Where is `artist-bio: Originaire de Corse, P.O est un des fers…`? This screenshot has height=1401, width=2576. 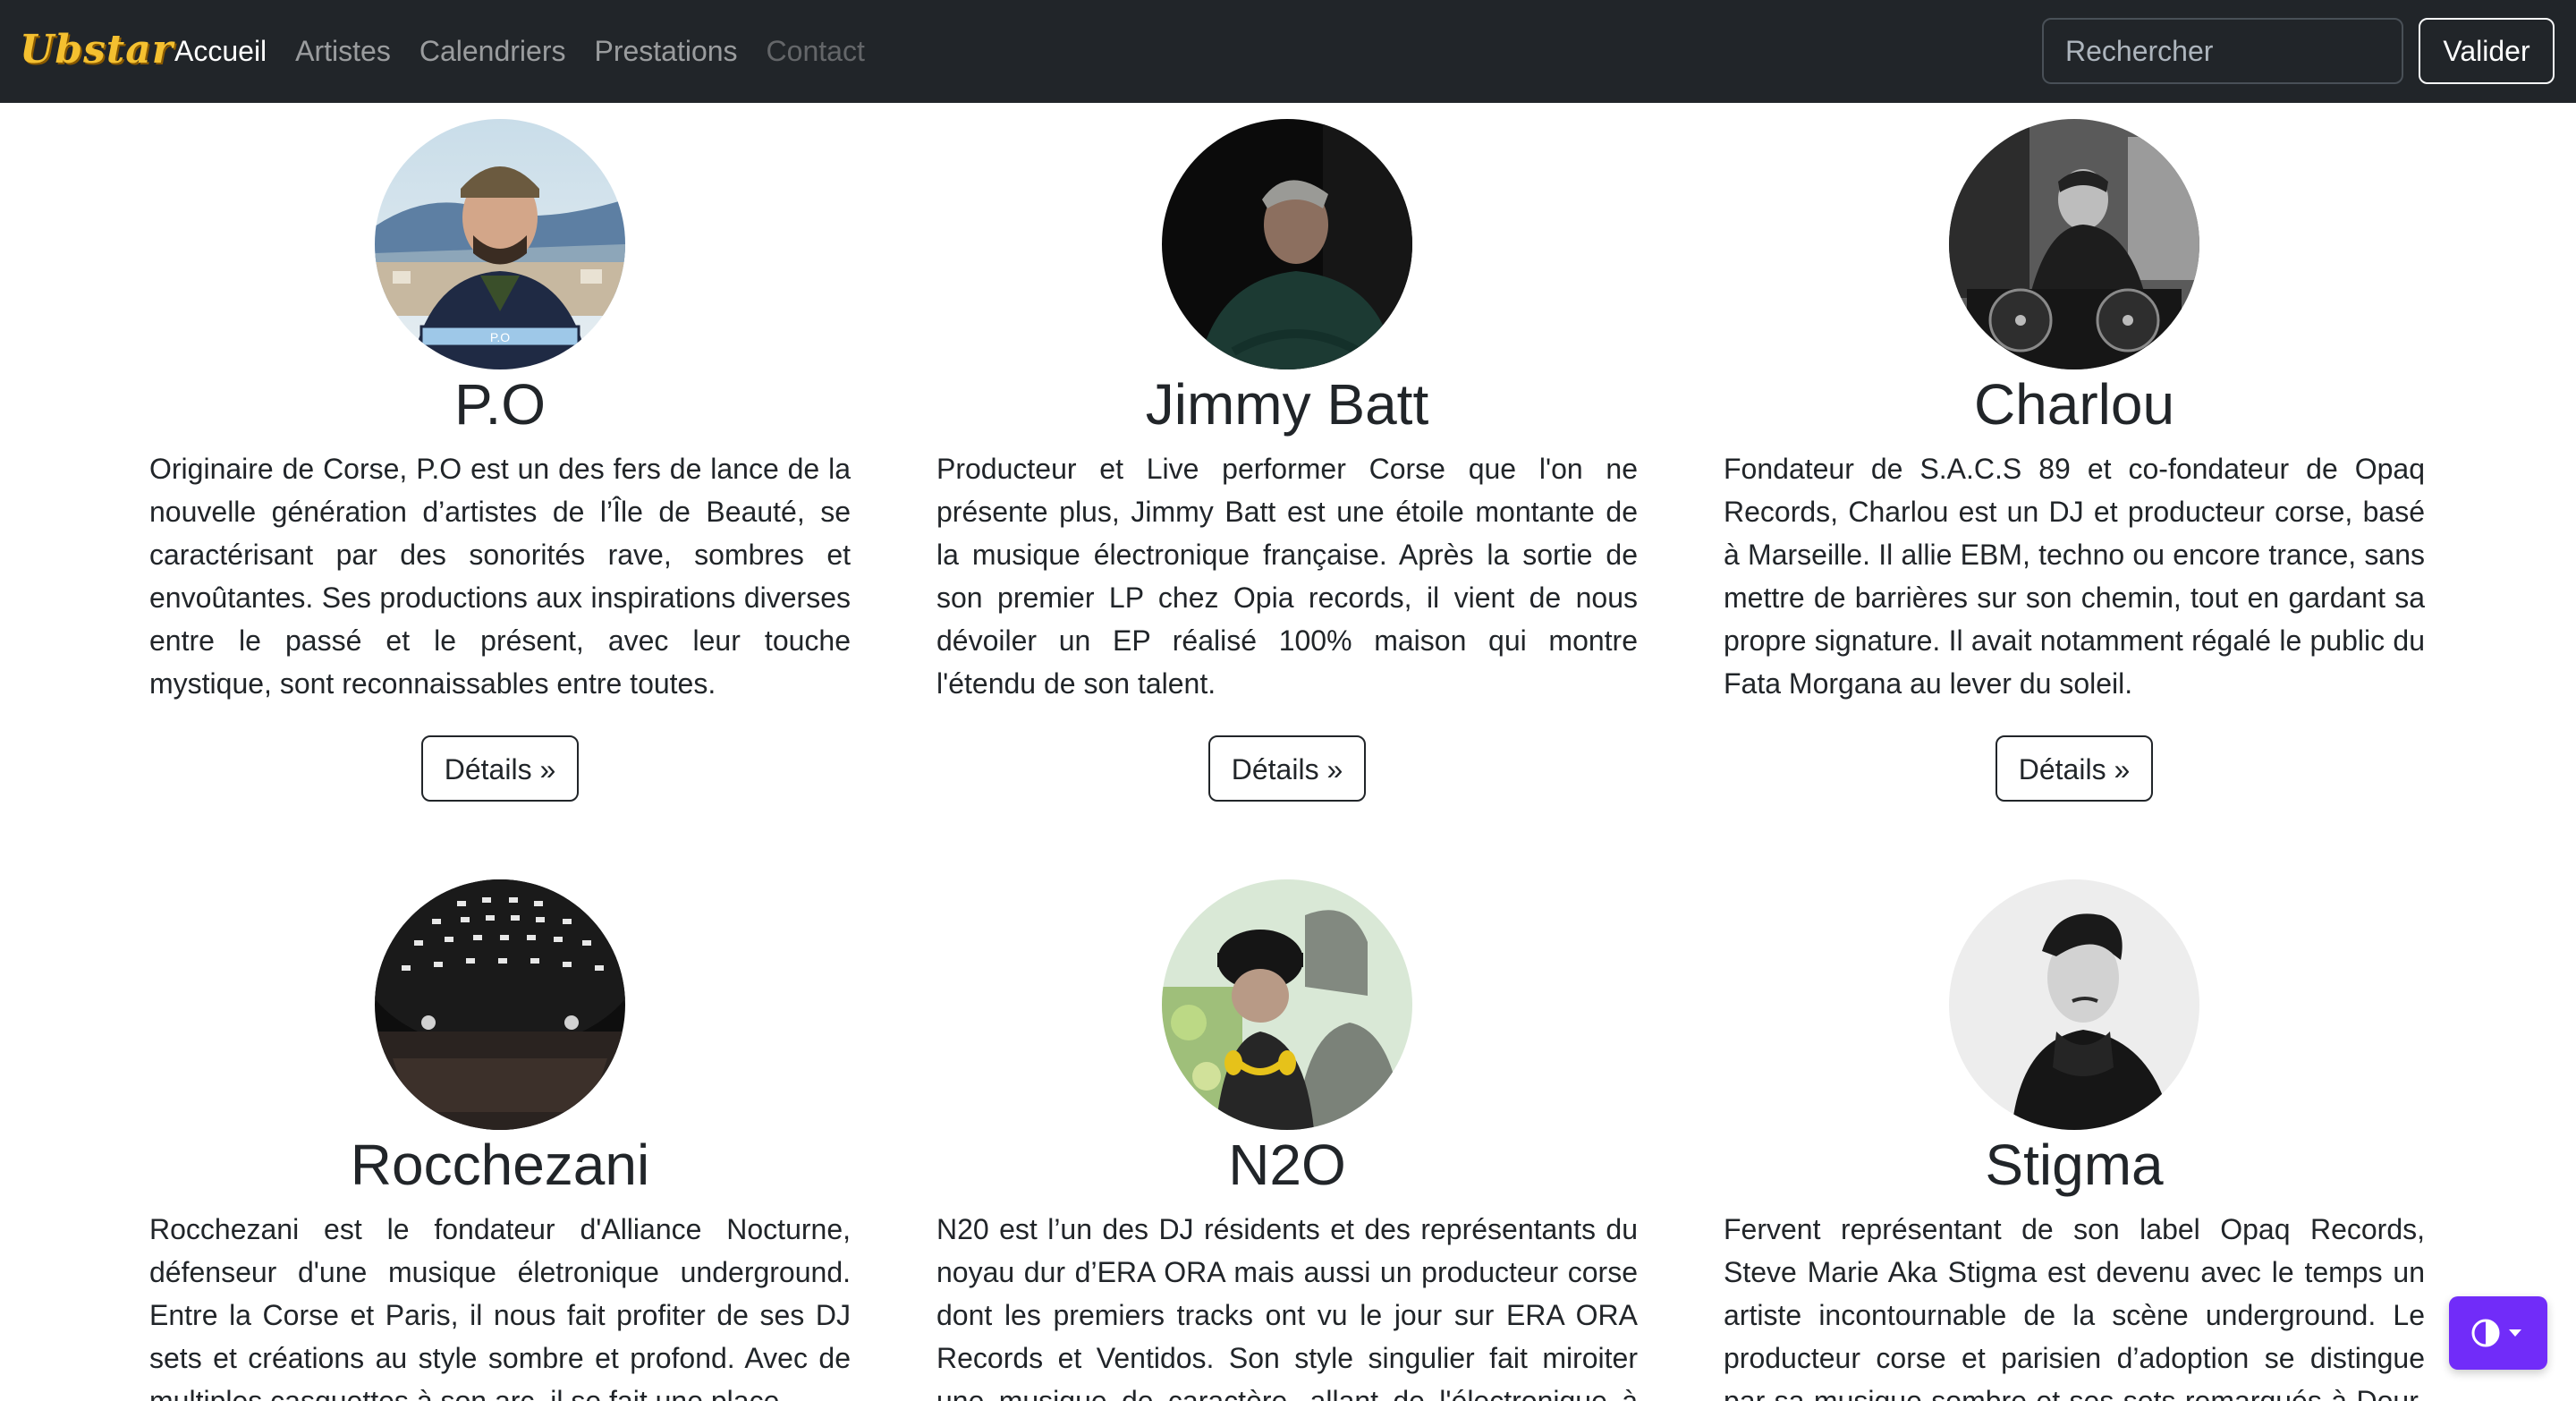
artist-bio: Originaire de Corse, P.O est un des fers… is located at coordinates (500, 576).